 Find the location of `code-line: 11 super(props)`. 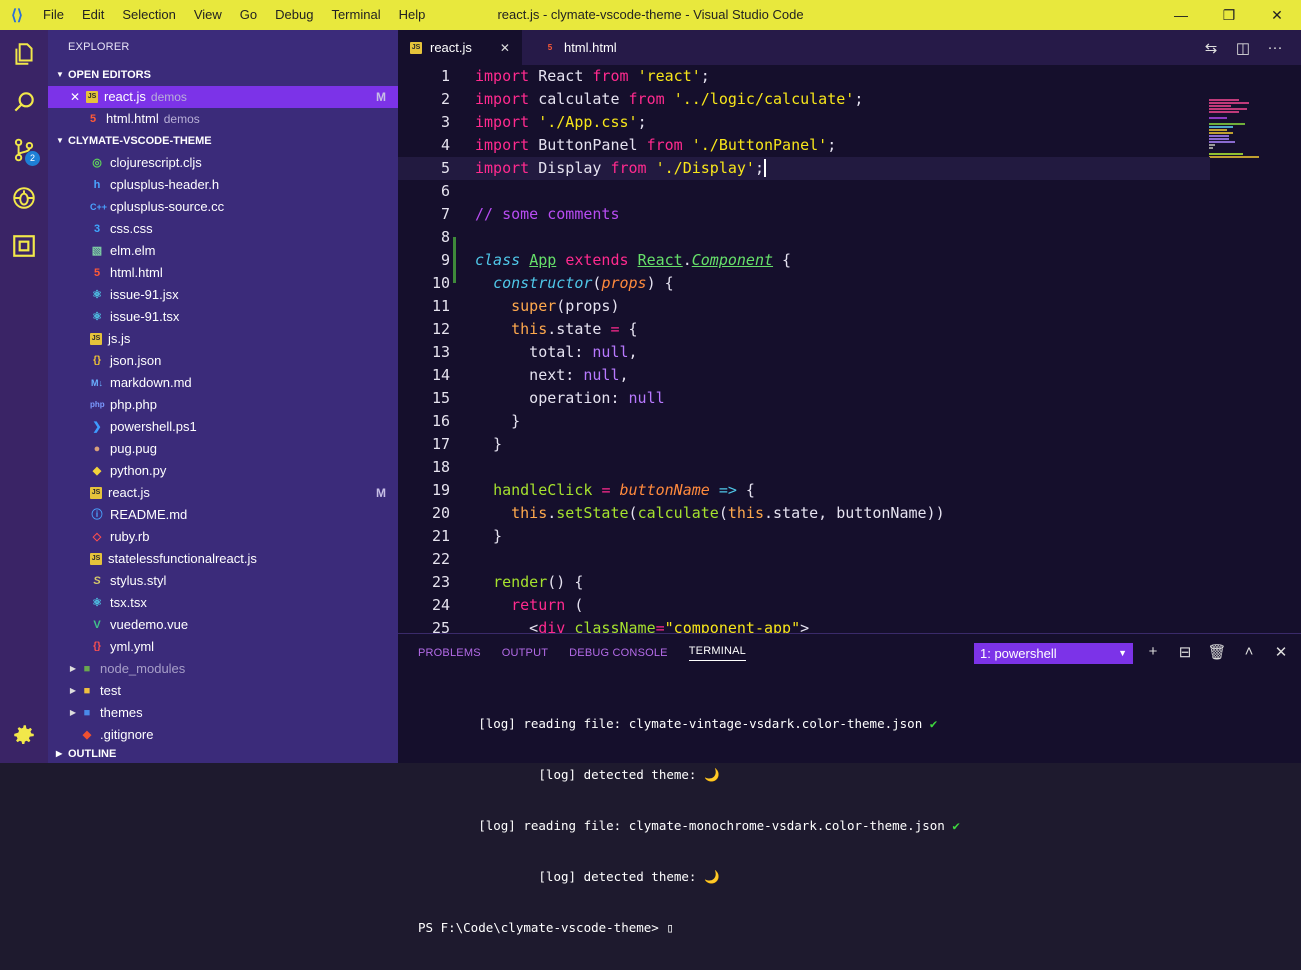

code-line: 11 super(props) is located at coordinates (849, 306).